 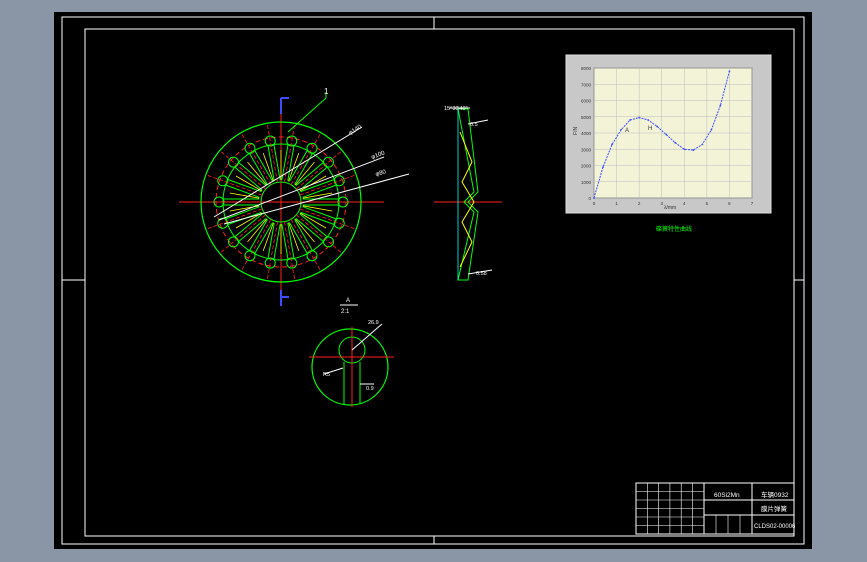 What do you see at coordinates (481, 274) in the screenshot?
I see `dim-tol-bottom: 0.58` at bounding box center [481, 274].